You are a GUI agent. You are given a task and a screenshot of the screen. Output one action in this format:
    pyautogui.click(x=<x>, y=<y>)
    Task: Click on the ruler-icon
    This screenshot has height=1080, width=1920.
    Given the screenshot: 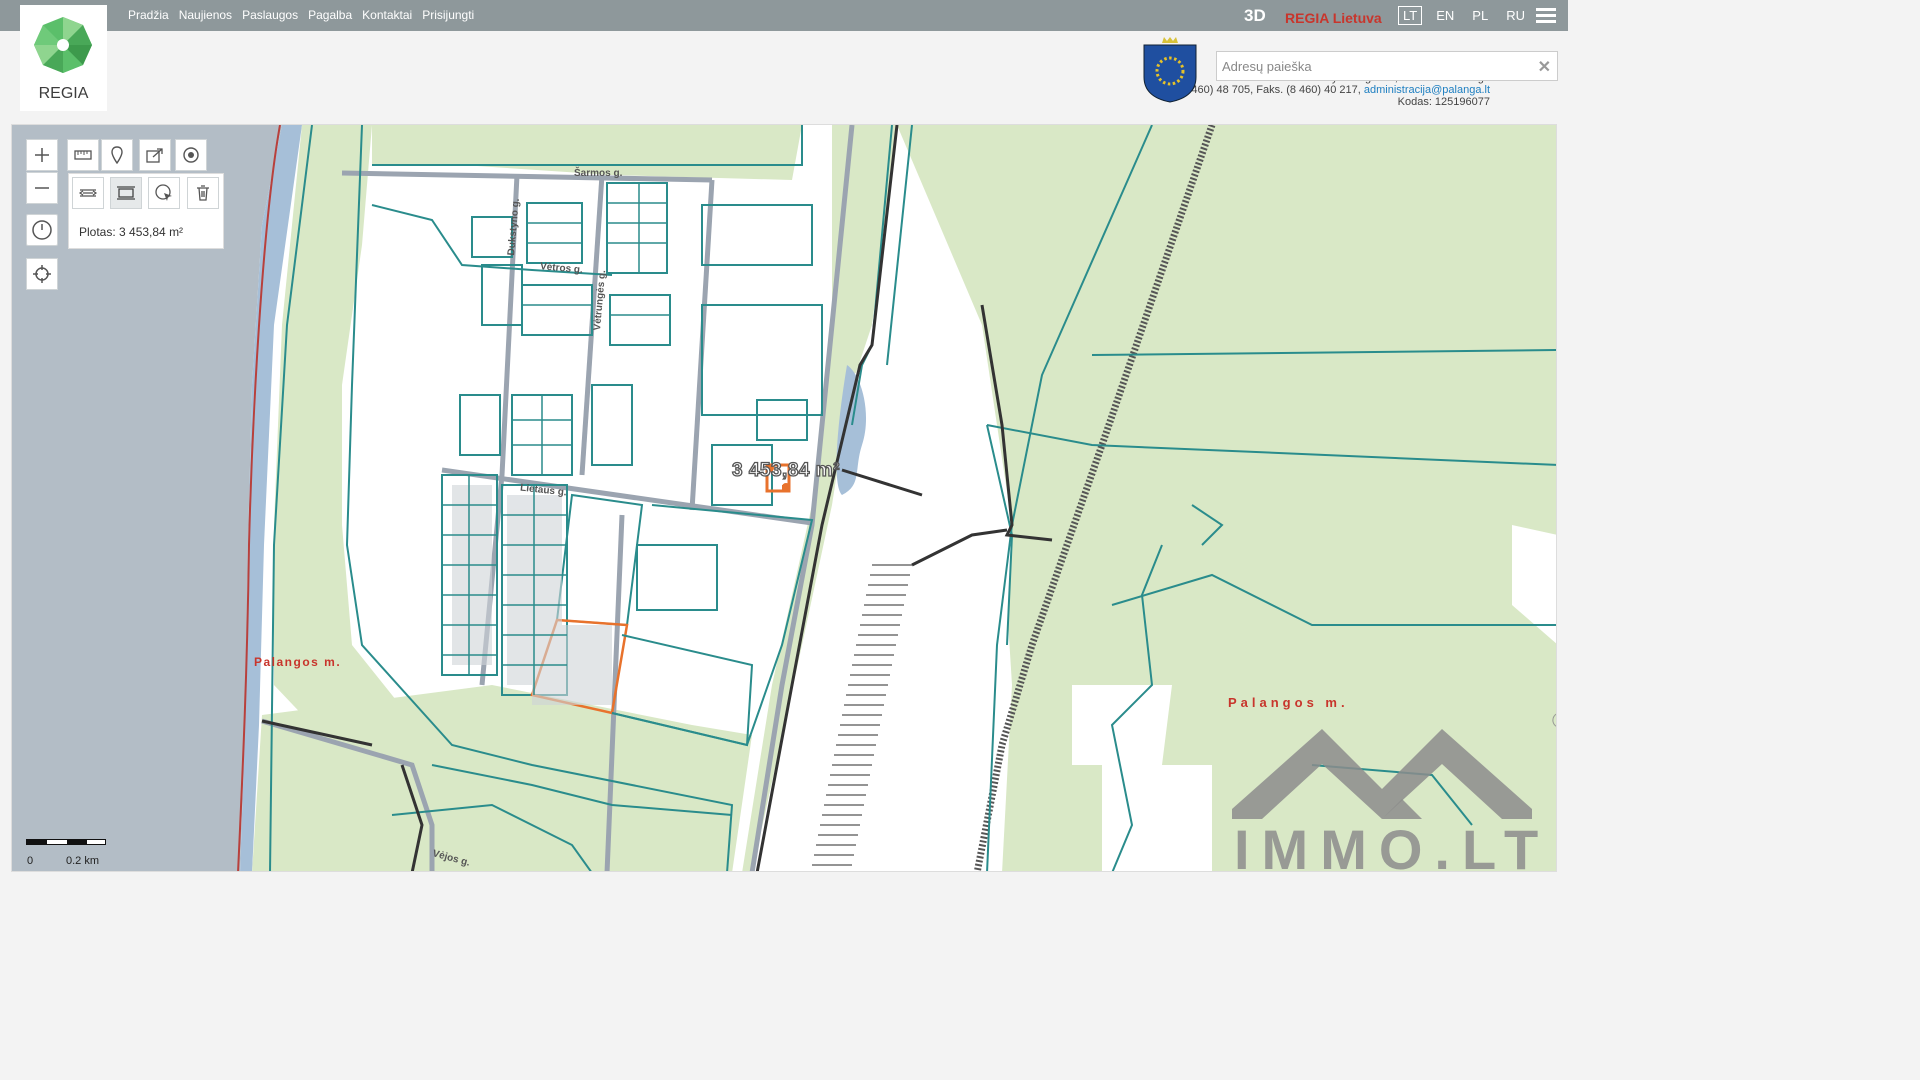 What is the action you would take?
    pyautogui.click(x=83, y=155)
    